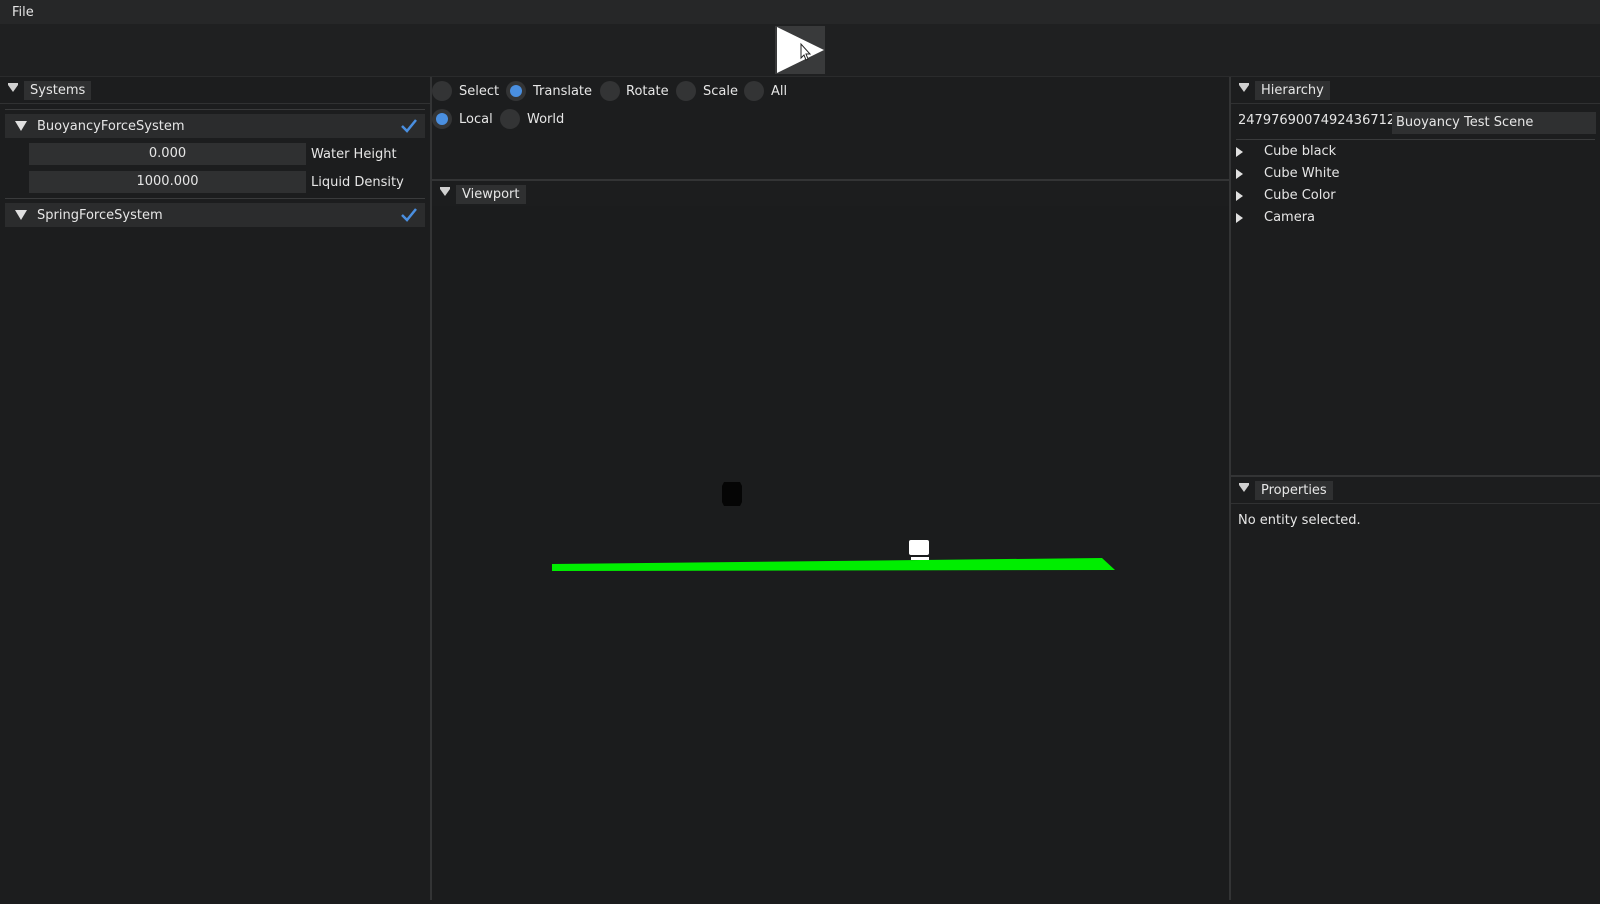  What do you see at coordinates (647, 91) in the screenshot?
I see `radio-label: Rotate` at bounding box center [647, 91].